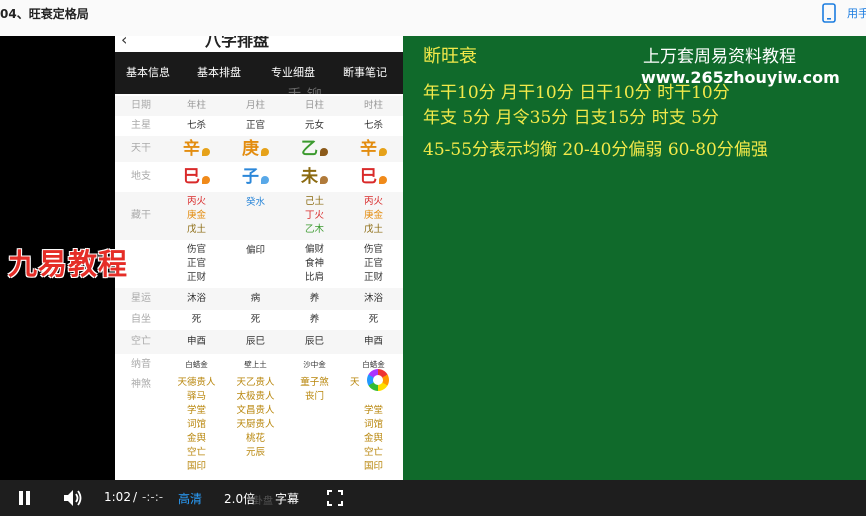  I want to click on jiuyi-watermark: 九易教程, so click(68, 264).